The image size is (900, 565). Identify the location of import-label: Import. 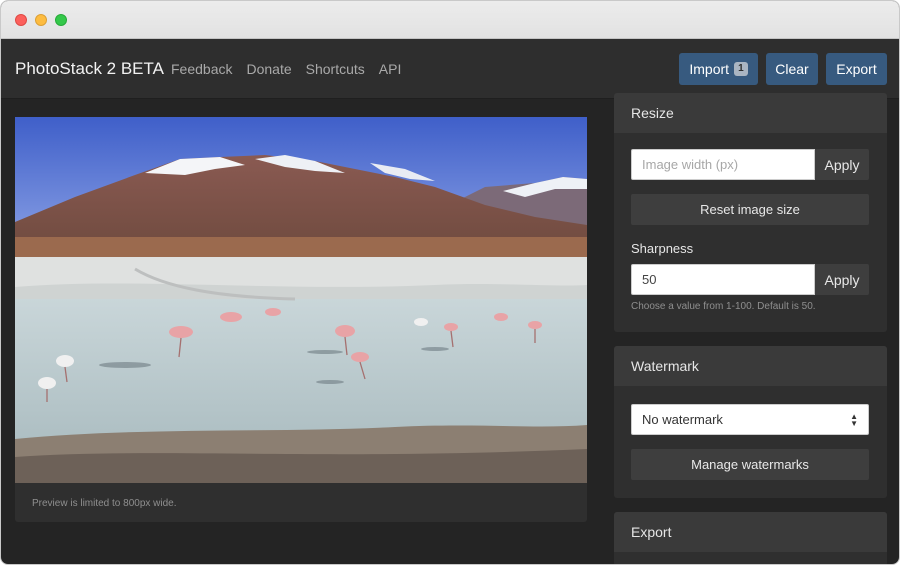
(709, 69).